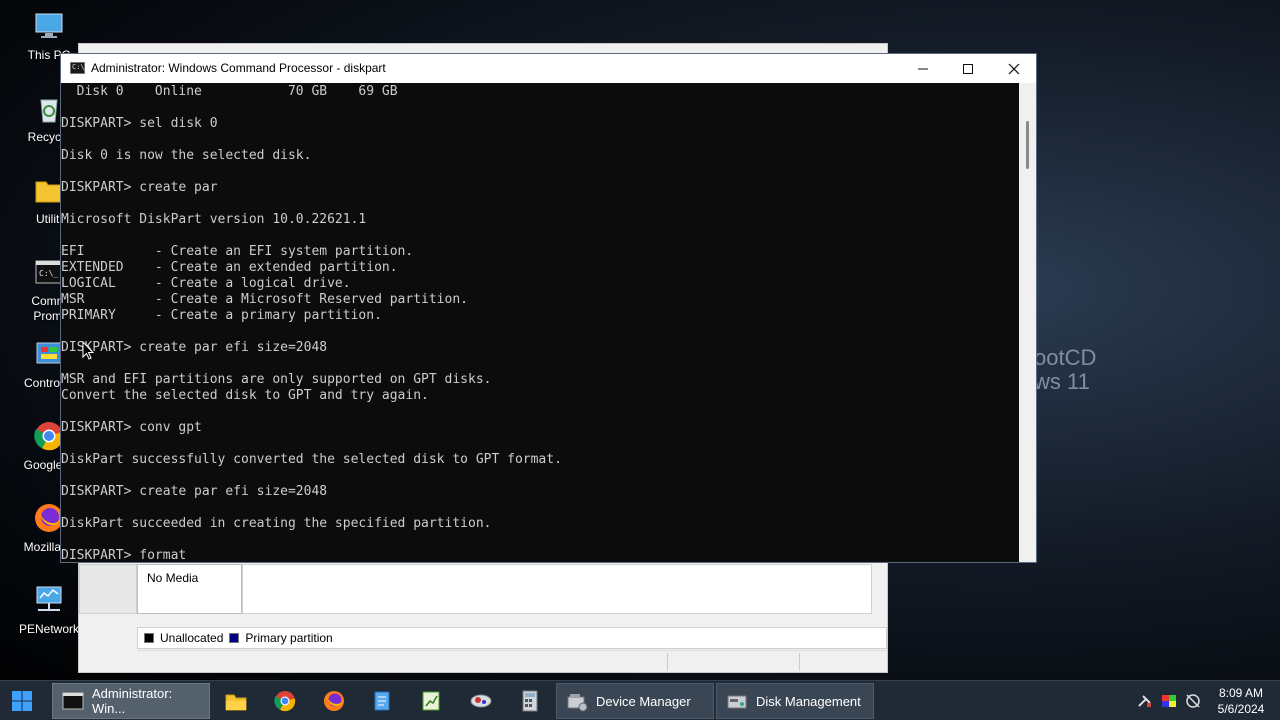  What do you see at coordinates (577, 701) in the screenshot?
I see `device-manager-icon` at bounding box center [577, 701].